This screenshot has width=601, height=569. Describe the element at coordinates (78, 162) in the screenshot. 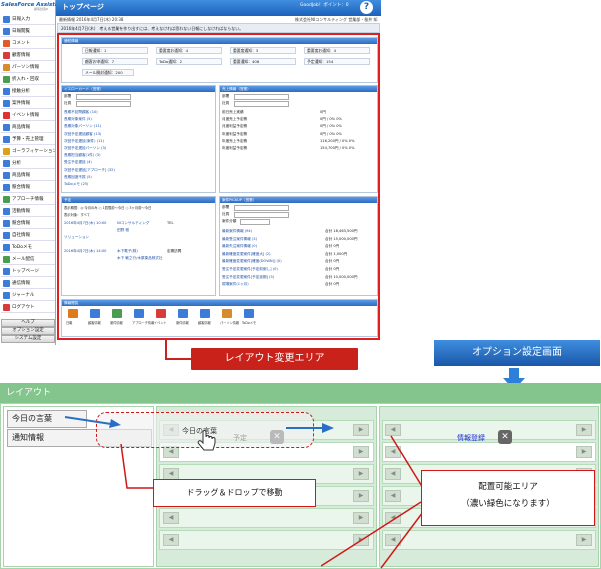

I see `yellow-row: 受注予定遅延 (4)` at that location.